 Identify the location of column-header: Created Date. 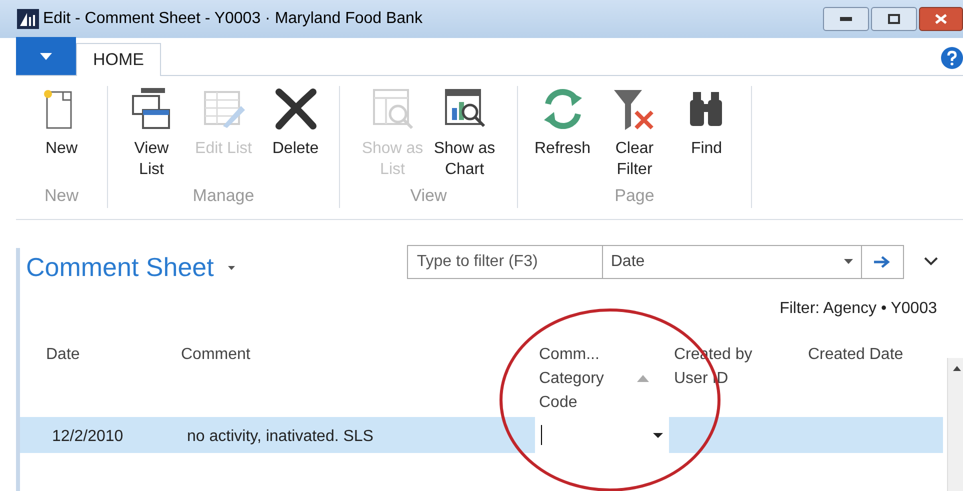
(856, 355).